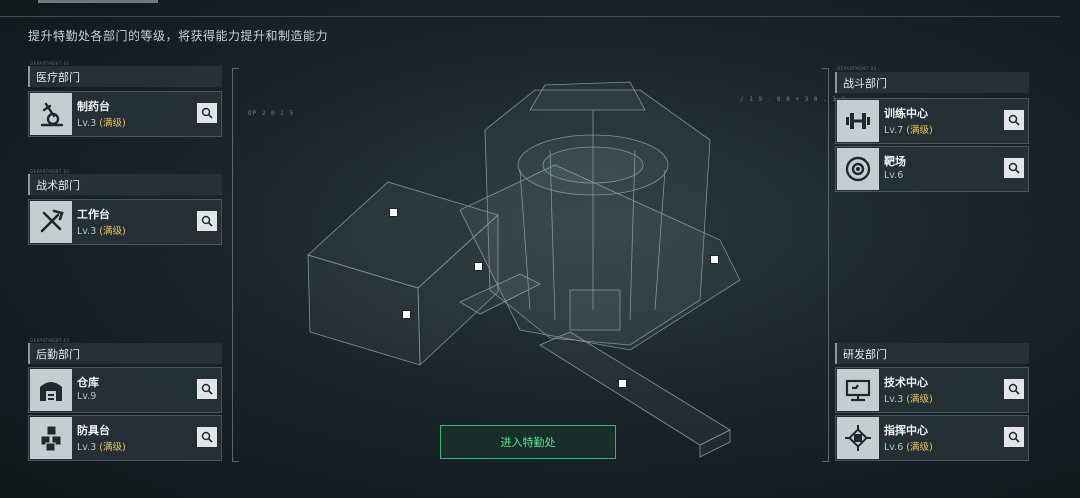 The height and width of the screenshot is (498, 1080). I want to click on facility-level: Lv.6 (满级), so click(908, 447).